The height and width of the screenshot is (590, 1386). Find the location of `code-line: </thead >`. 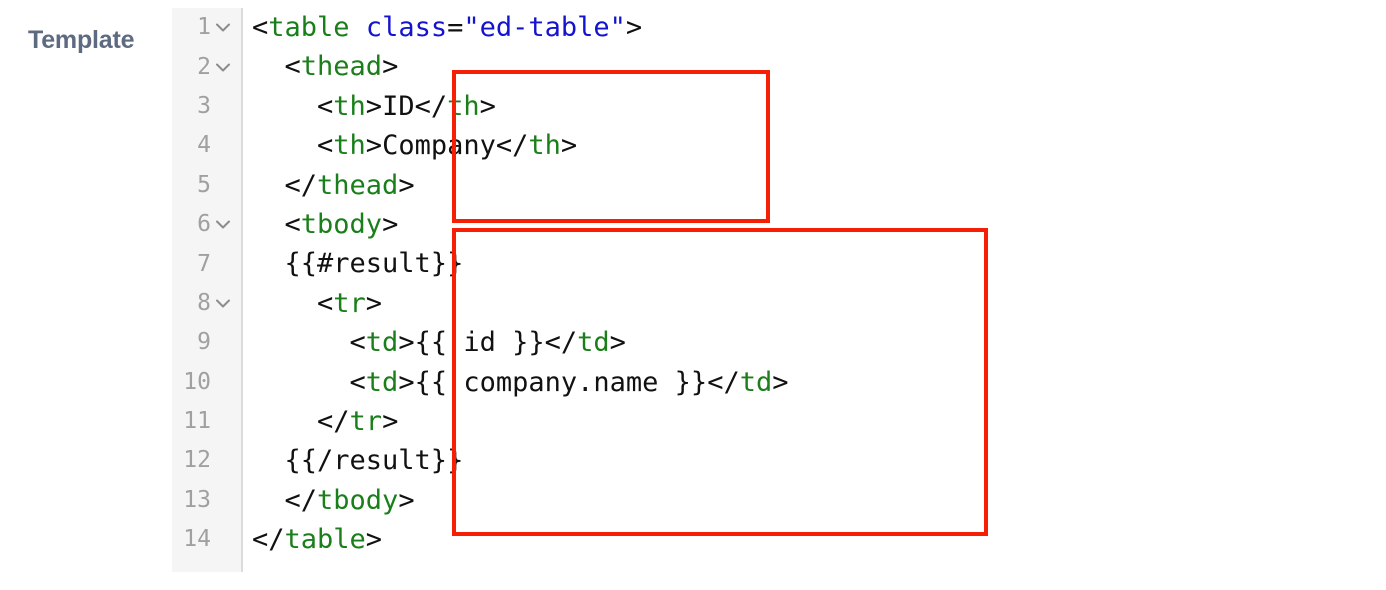

code-line: </thead > is located at coordinates (803, 185).